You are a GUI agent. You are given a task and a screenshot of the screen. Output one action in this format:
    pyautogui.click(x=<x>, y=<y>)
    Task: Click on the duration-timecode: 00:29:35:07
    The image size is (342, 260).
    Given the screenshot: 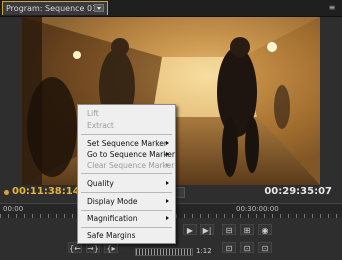 What is the action you would take?
    pyautogui.click(x=298, y=191)
    